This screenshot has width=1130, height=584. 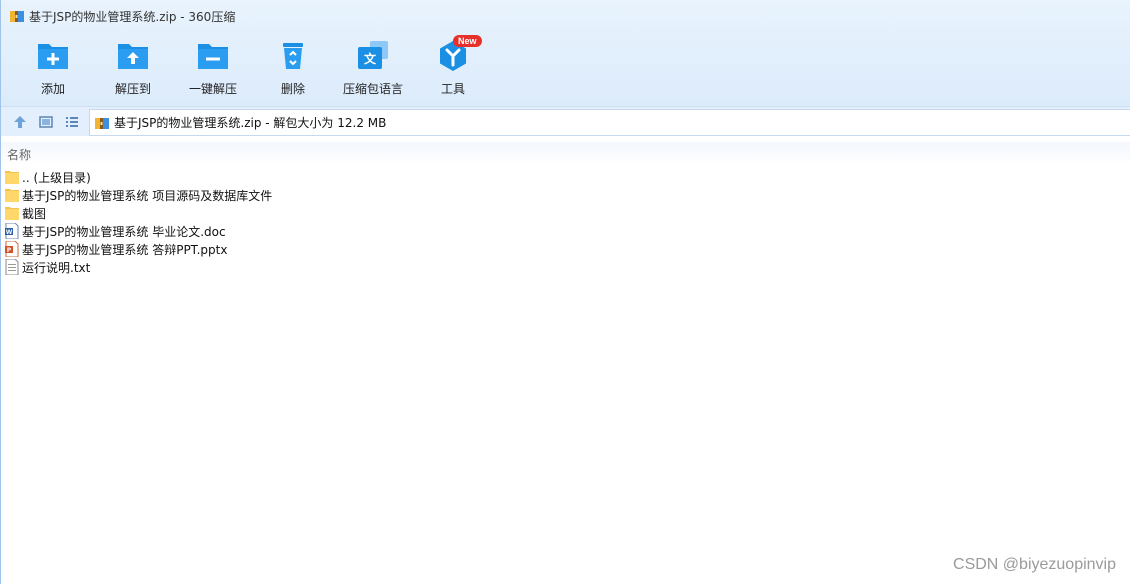 What do you see at coordinates (305, 213) in the screenshot?
I see `list-item: 截图` at bounding box center [305, 213].